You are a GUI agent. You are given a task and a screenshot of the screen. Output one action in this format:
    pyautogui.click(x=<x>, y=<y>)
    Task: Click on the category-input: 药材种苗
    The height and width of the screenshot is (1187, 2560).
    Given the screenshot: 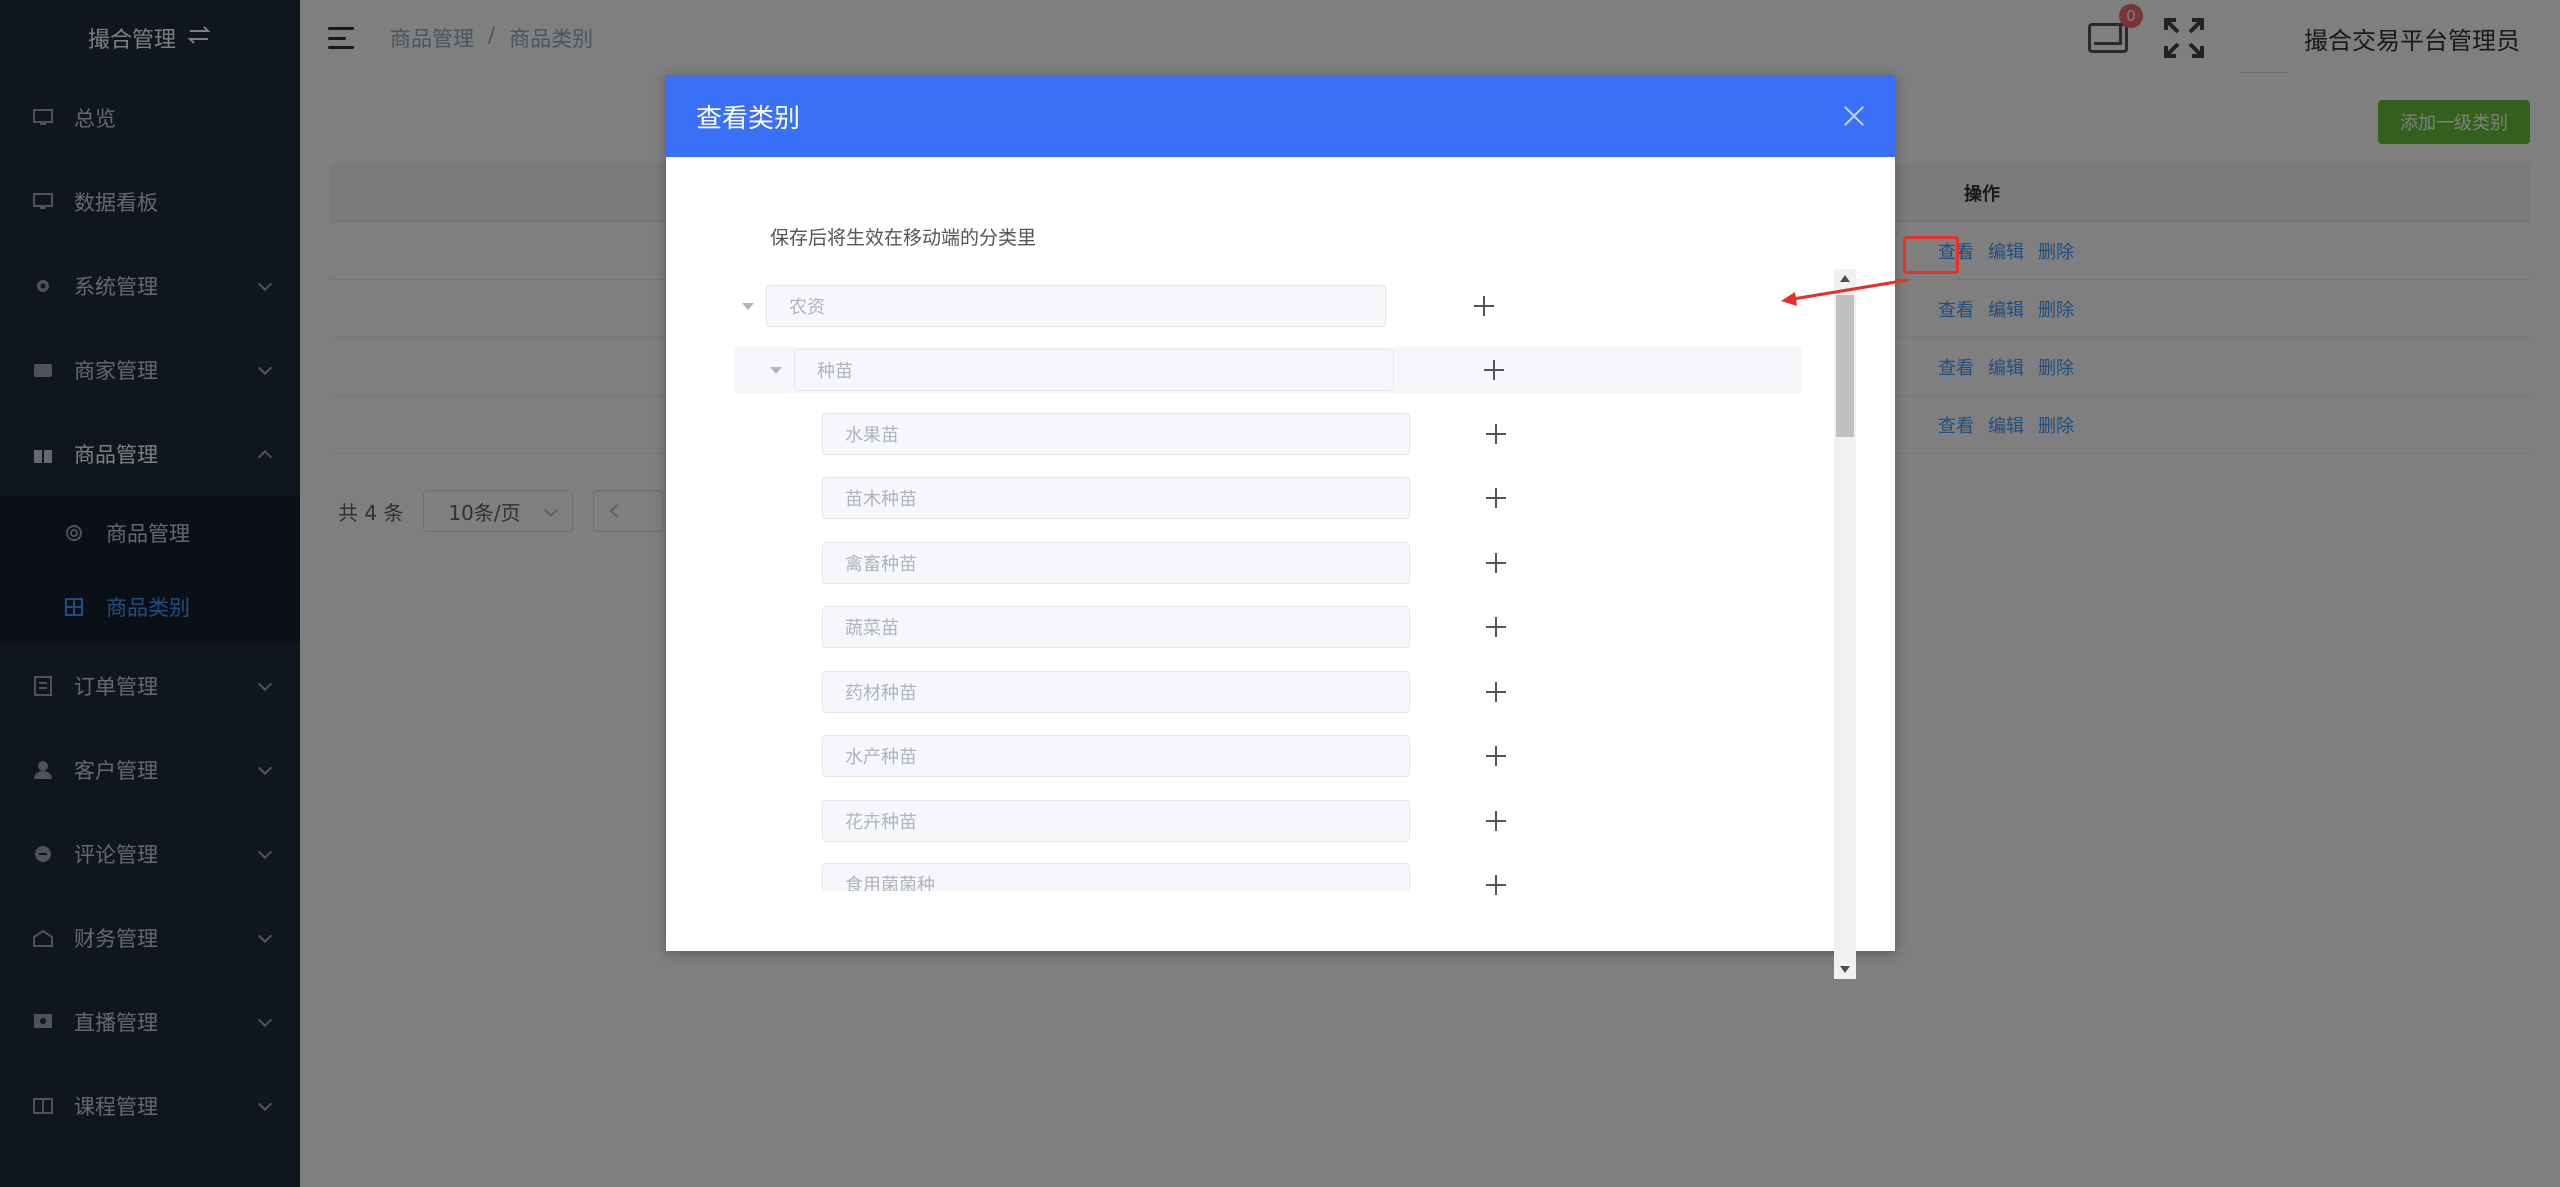 What is the action you would take?
    pyautogui.click(x=1116, y=692)
    